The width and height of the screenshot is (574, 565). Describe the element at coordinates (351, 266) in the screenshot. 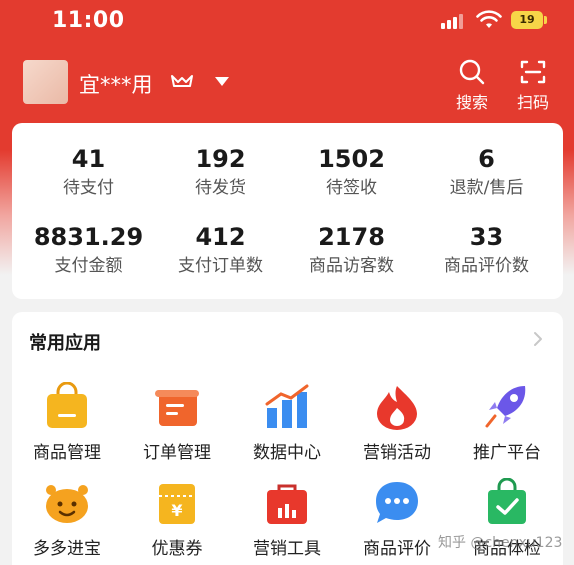

I see `stat-label: 商品访客数` at that location.